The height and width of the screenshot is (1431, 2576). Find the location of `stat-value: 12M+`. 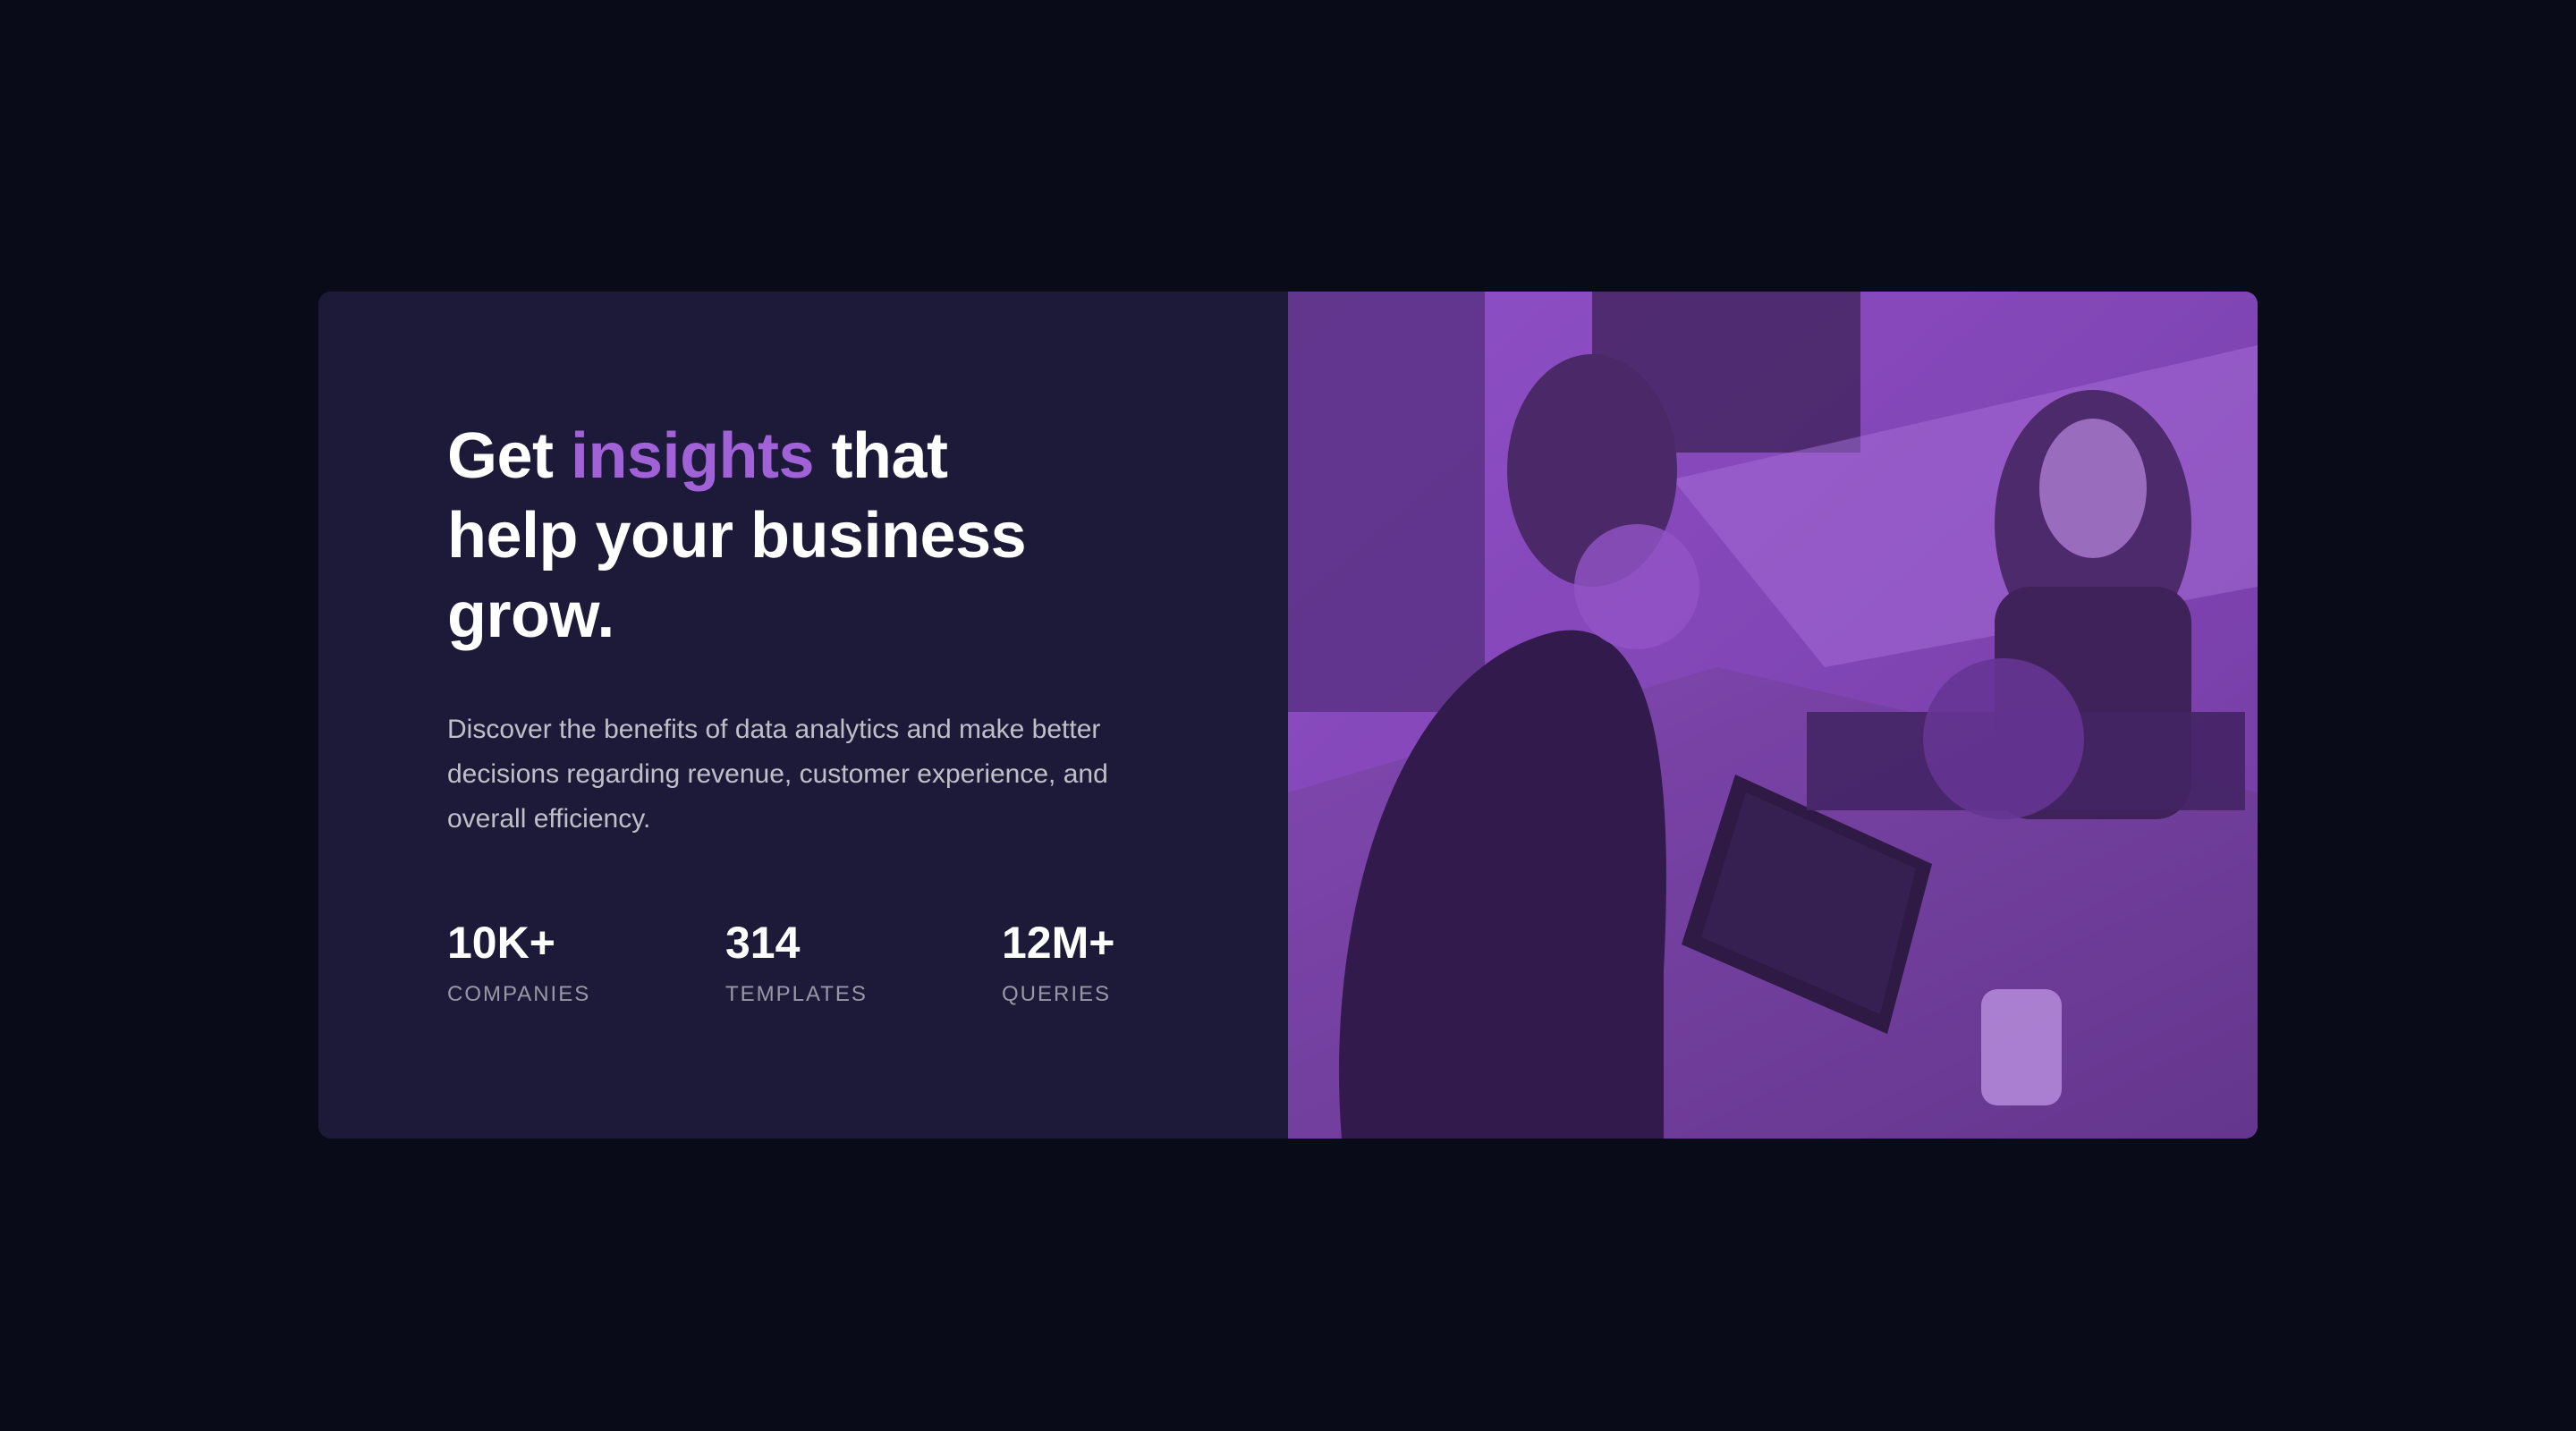

stat-value: 12M+ is located at coordinates (1058, 943).